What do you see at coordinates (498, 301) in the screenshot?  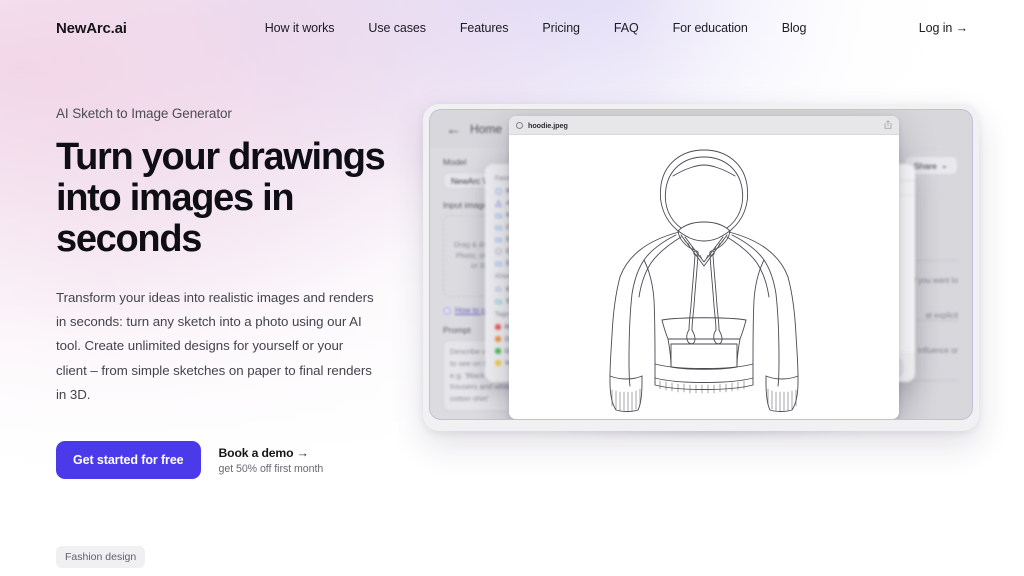 I see `shared-folder-icon` at bounding box center [498, 301].